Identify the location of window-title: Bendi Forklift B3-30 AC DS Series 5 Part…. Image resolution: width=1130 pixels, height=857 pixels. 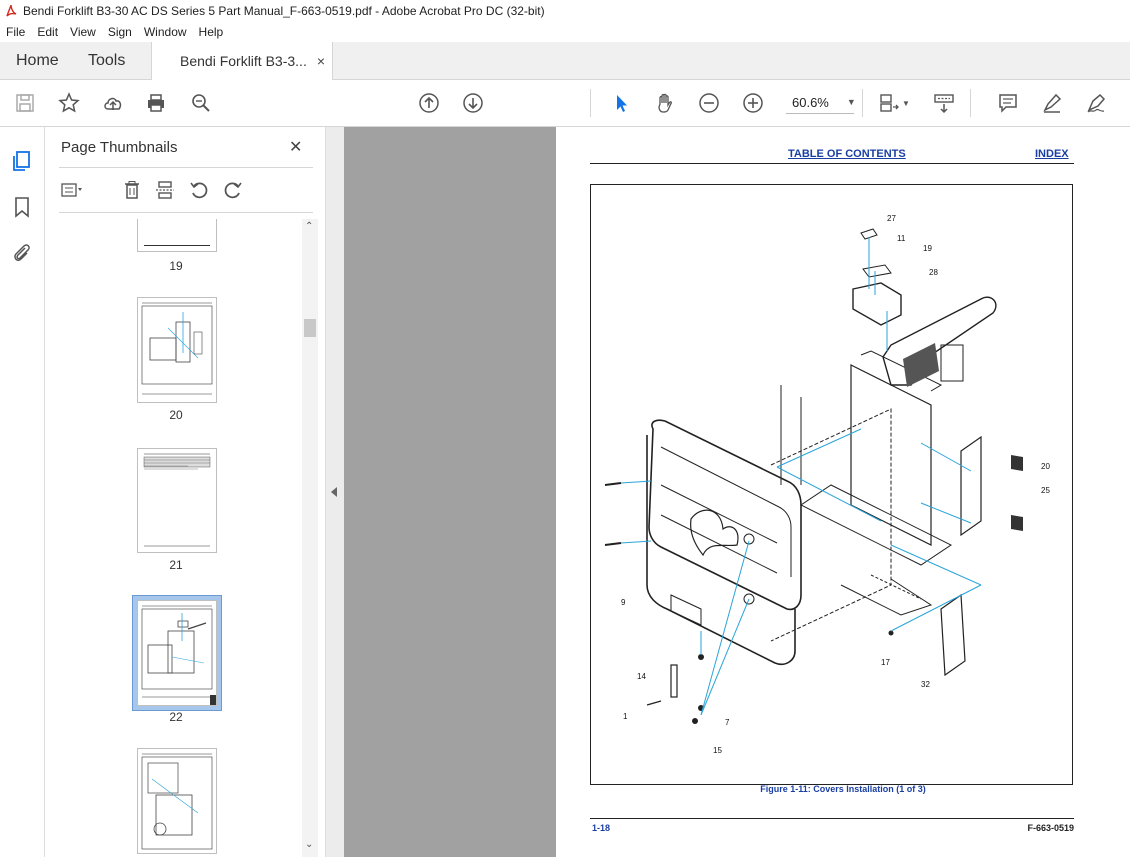
(284, 11).